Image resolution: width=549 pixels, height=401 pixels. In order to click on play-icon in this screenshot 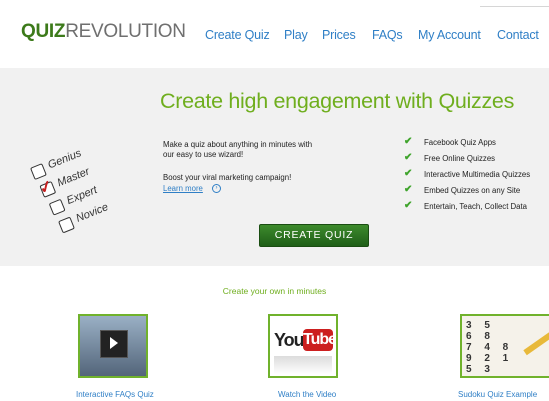, I will do `click(114, 343)`.